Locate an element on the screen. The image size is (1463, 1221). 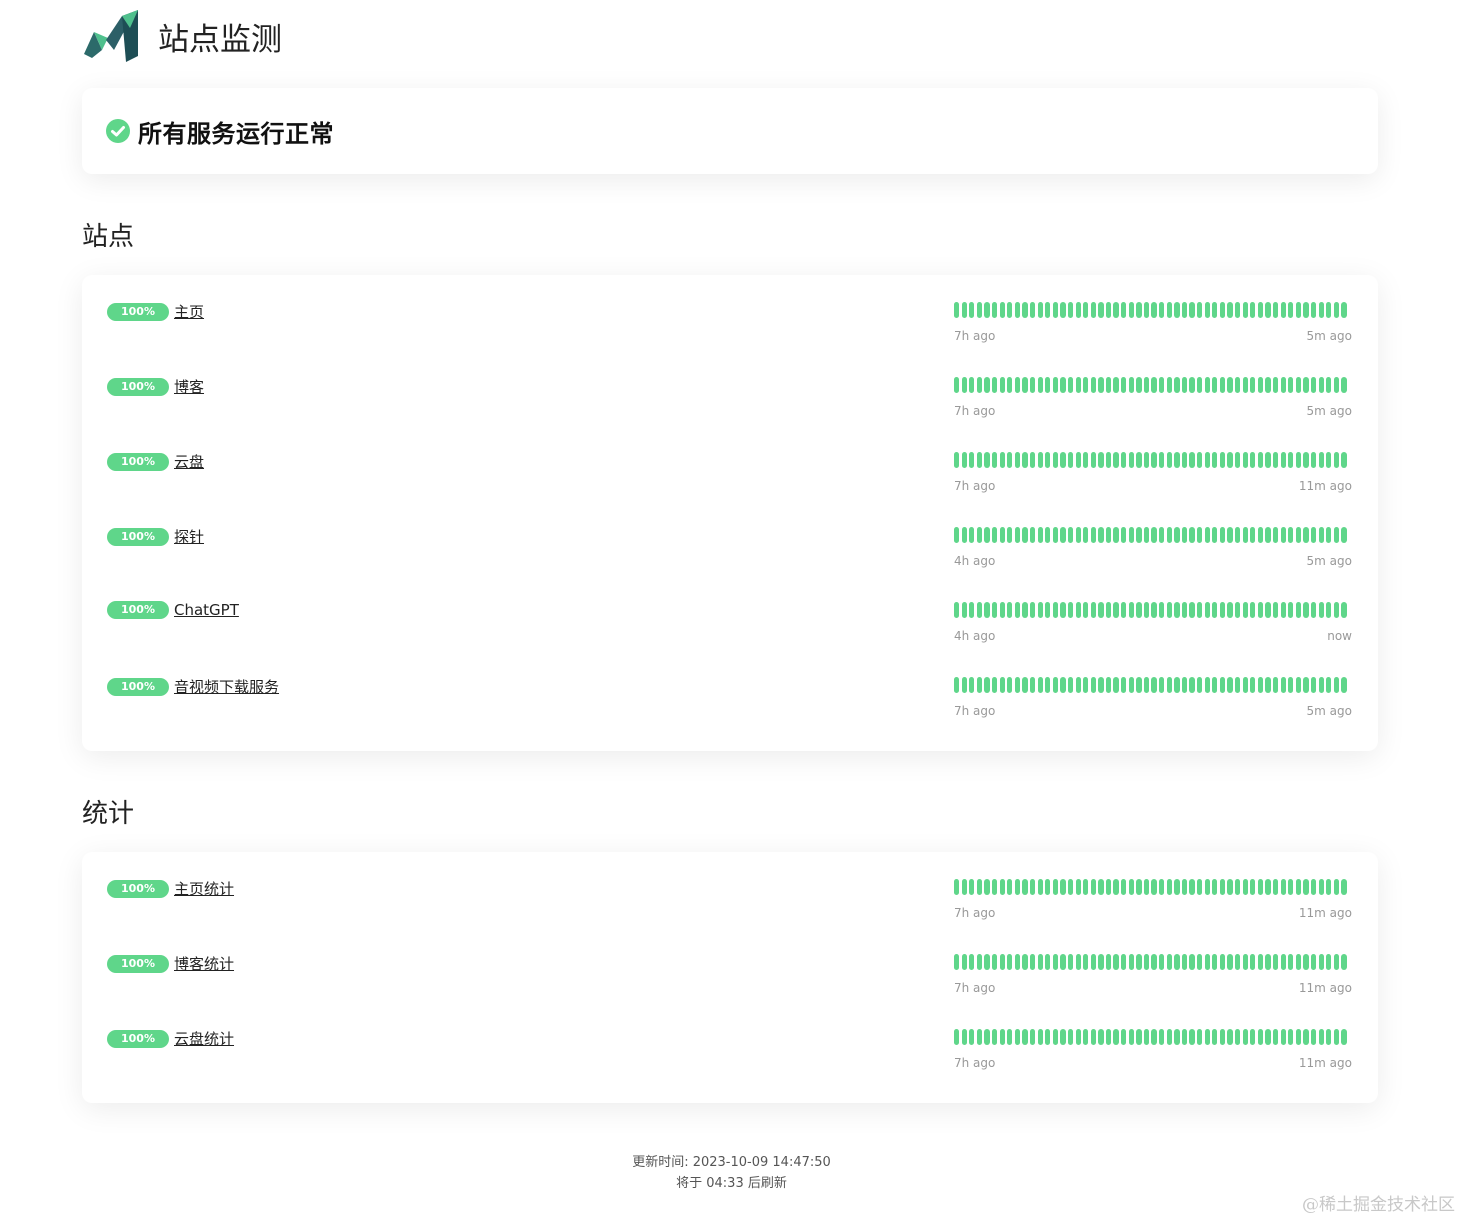
monitor-name-link: 探针 is located at coordinates (189, 536).